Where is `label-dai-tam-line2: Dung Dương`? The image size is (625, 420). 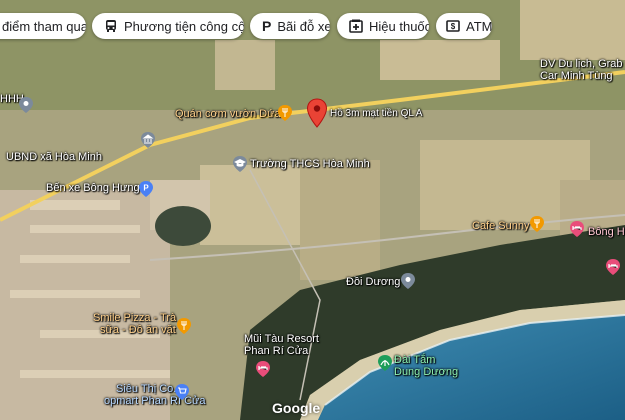 label-dai-tam-line2: Dung Dương is located at coordinates (426, 372).